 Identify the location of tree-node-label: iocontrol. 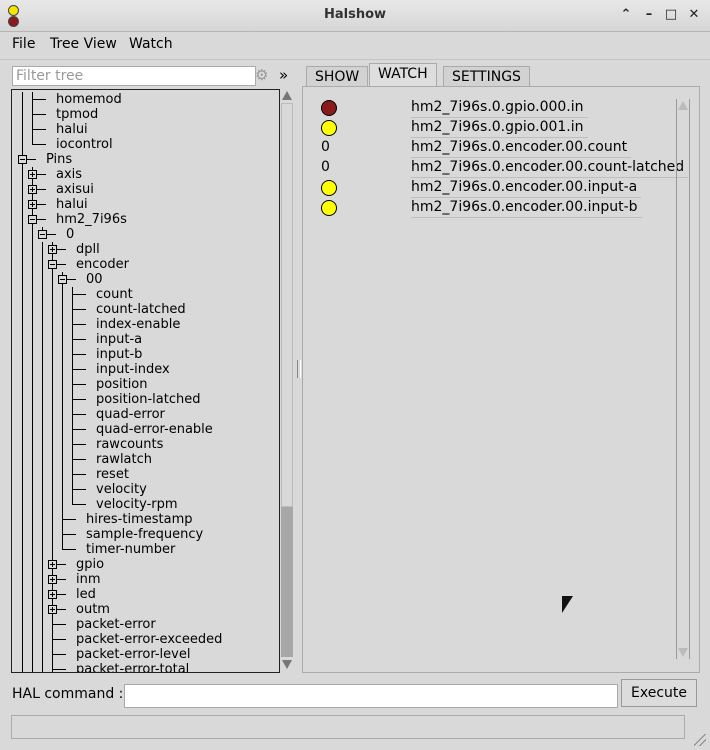
(84, 144).